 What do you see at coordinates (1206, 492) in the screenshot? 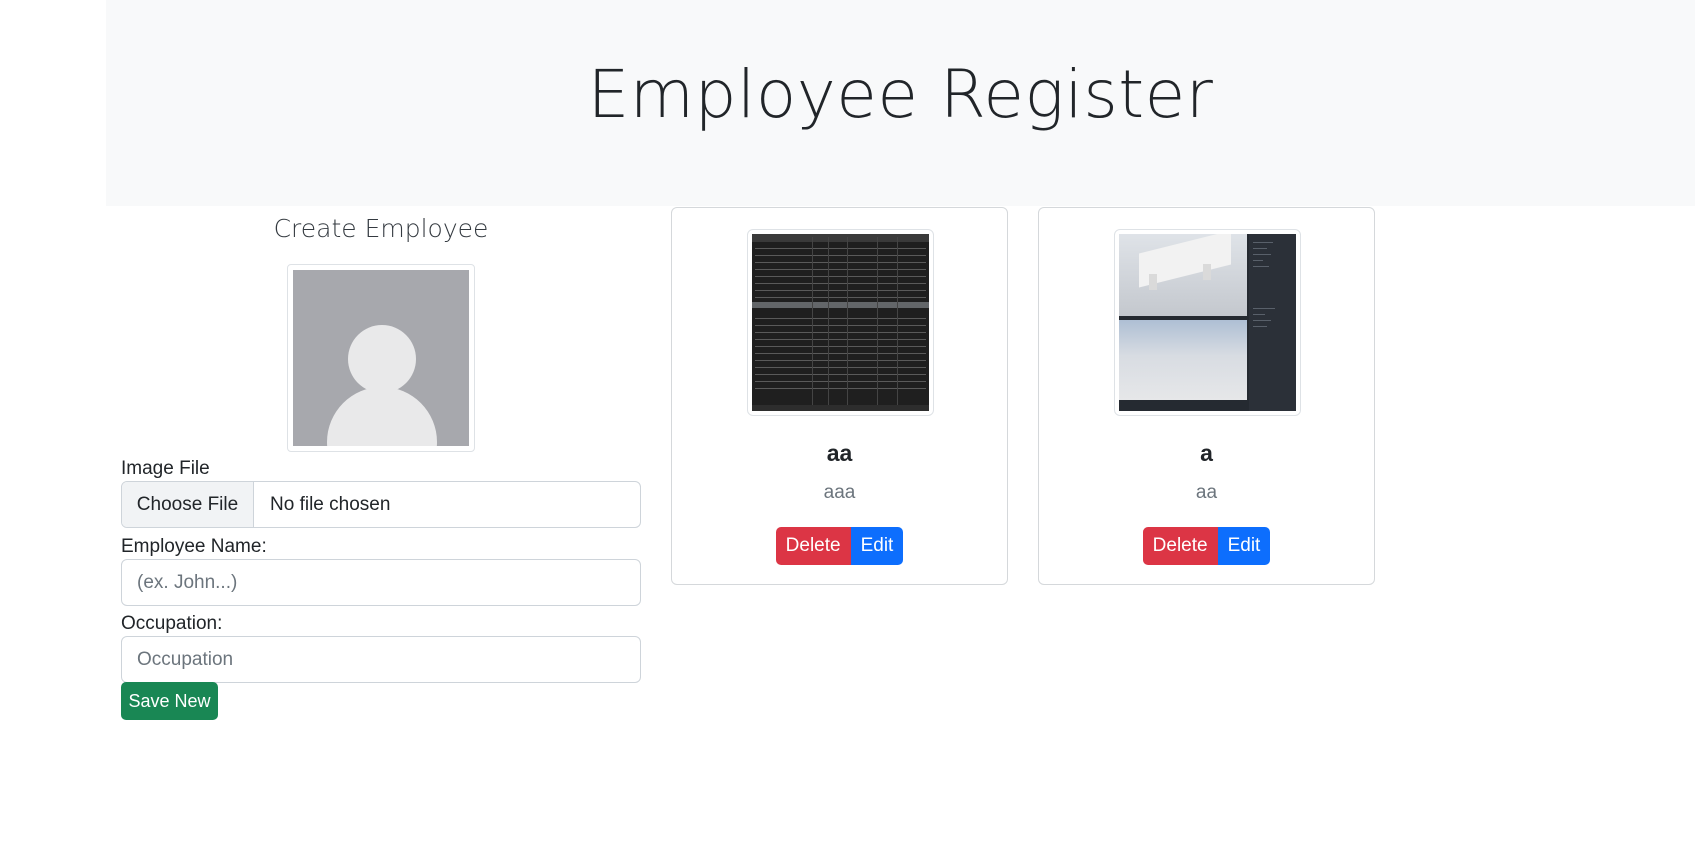
I see `employee-occupation: aa` at bounding box center [1206, 492].